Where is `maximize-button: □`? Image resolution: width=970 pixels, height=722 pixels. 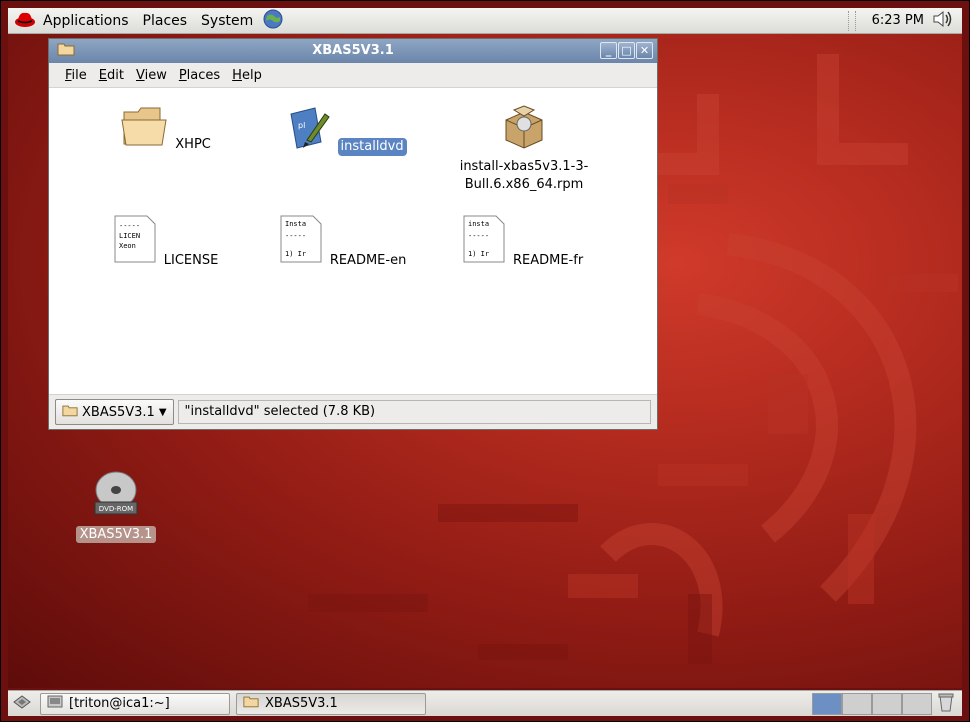 maximize-button: □ is located at coordinates (626, 50).